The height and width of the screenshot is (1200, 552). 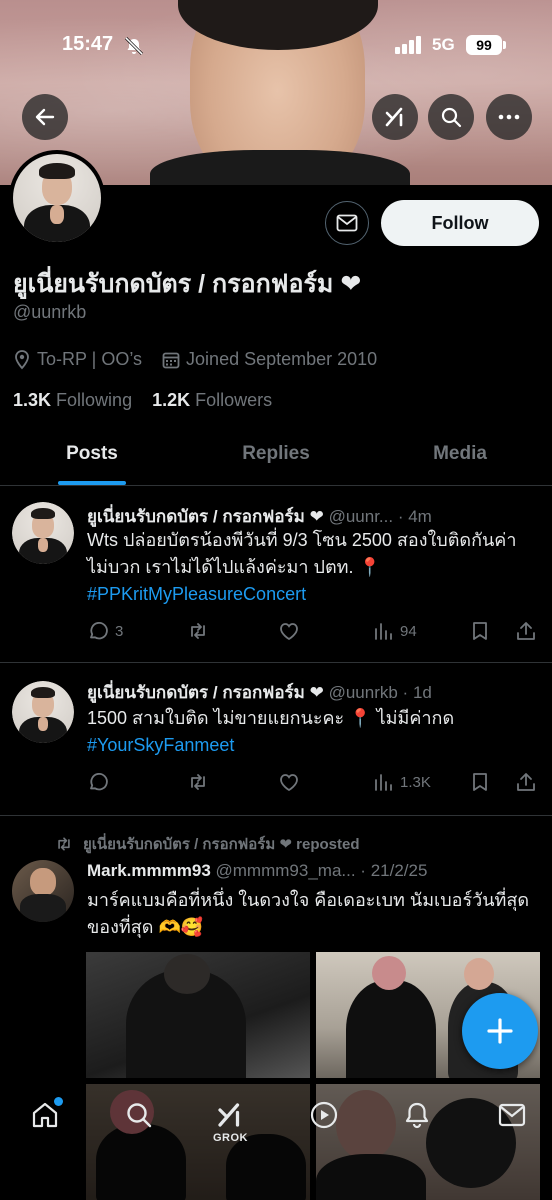 What do you see at coordinates (347, 223) in the screenshot?
I see `message-button` at bounding box center [347, 223].